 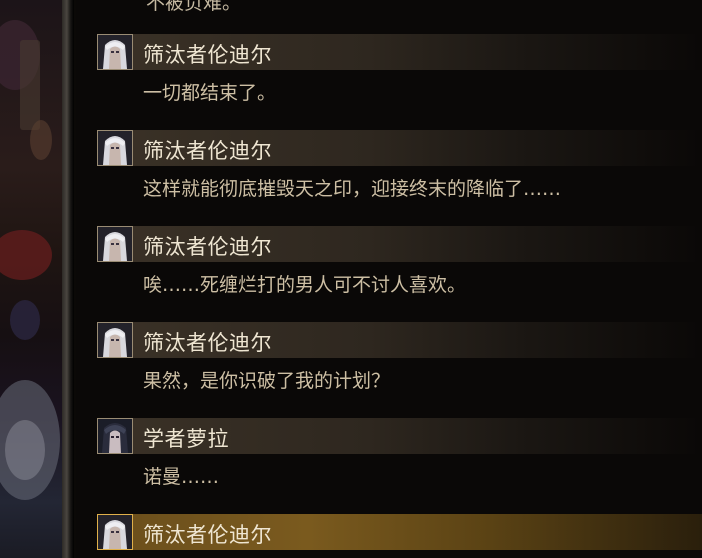 I want to click on dialogue-text: 果然，是你识破了我的计划？, so click(x=267, y=381).